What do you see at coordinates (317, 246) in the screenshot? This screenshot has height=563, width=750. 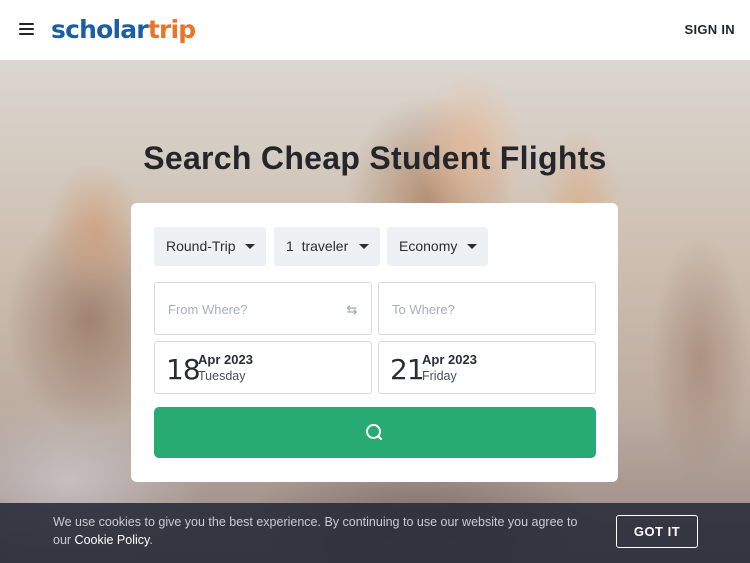 I see `travelers-value: 1 traveler` at bounding box center [317, 246].